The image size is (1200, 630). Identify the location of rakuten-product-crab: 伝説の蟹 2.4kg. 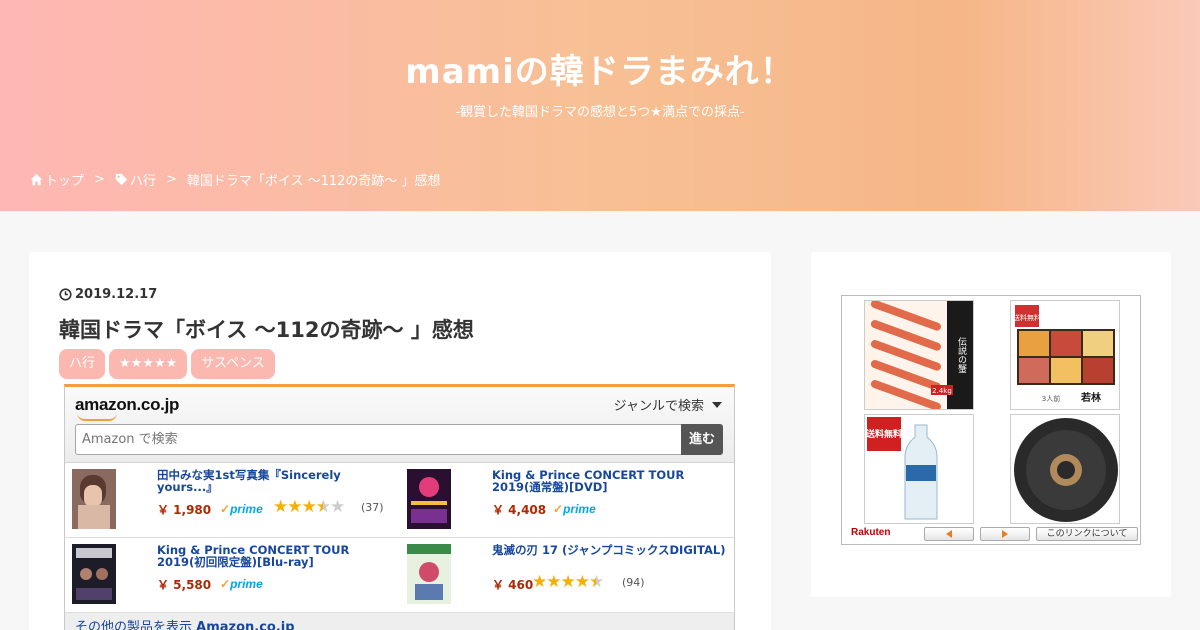
(919, 355).